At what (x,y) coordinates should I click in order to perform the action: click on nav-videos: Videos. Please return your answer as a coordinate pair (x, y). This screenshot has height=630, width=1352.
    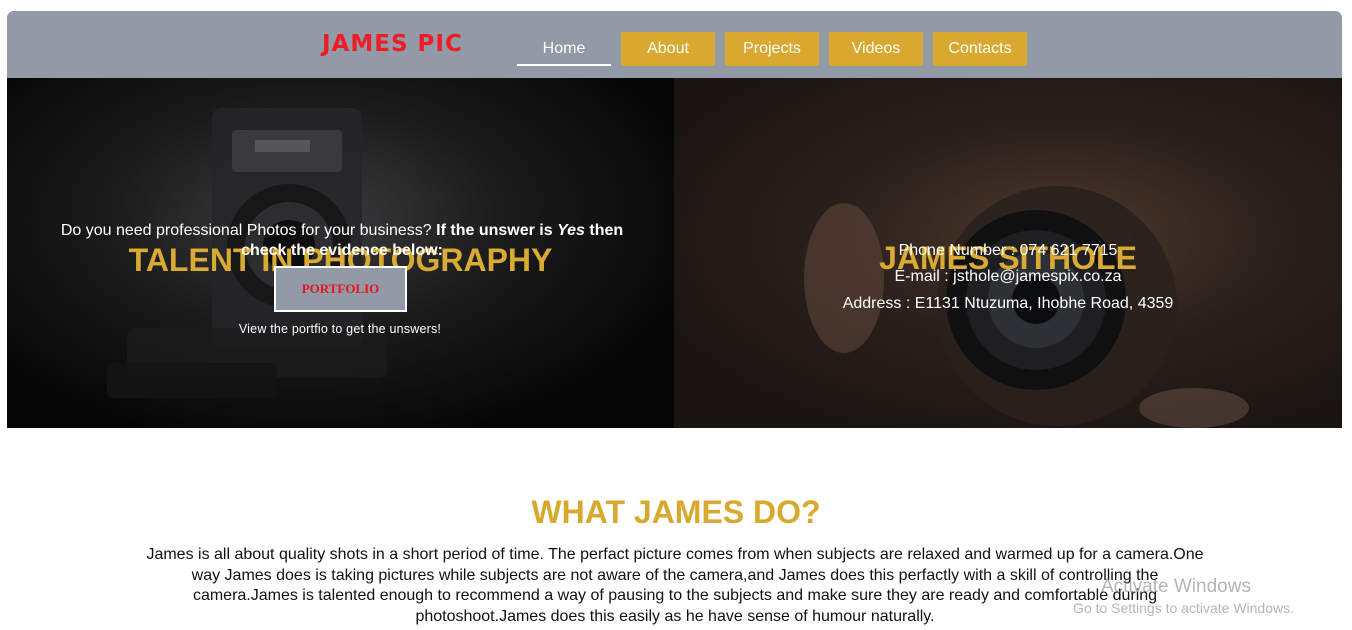
    Looking at the image, I should click on (876, 49).